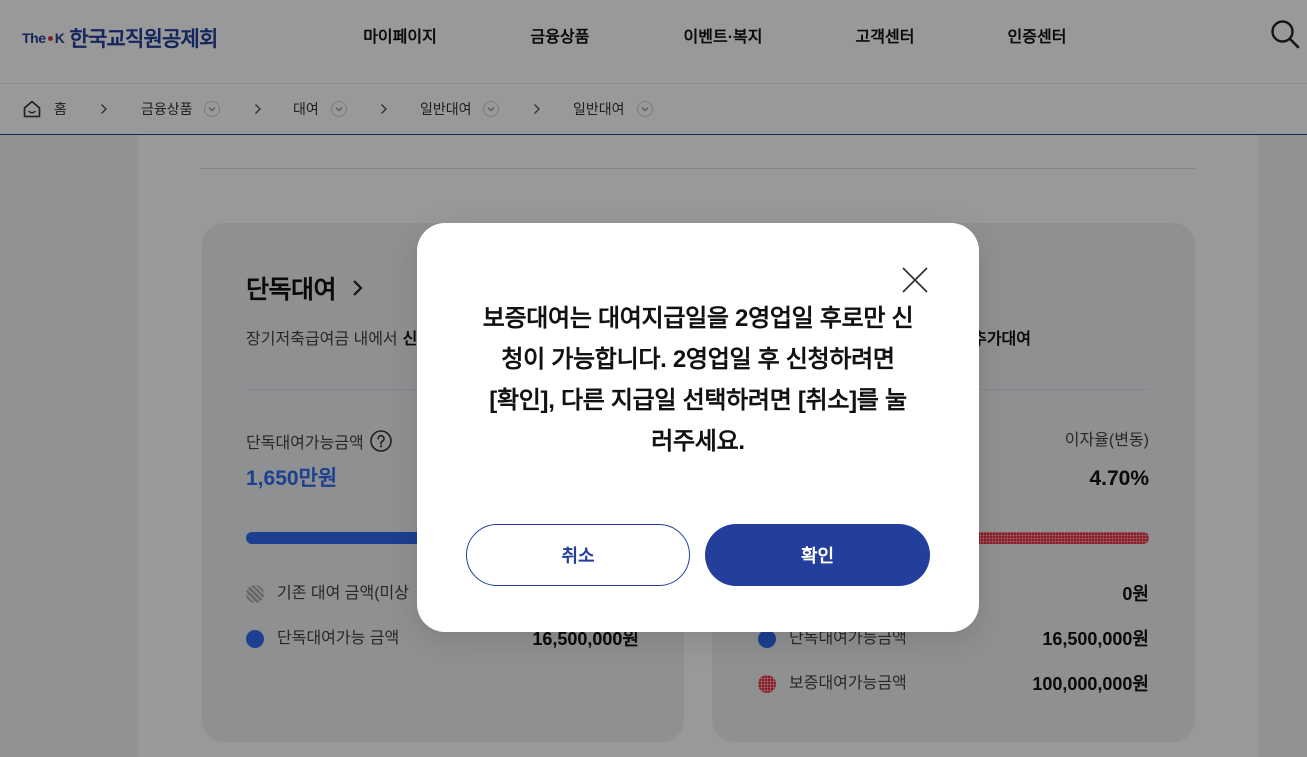 This screenshot has width=1307, height=757. What do you see at coordinates (698, 441) in the screenshot?
I see `dialog-message-line: 러주세요.` at bounding box center [698, 441].